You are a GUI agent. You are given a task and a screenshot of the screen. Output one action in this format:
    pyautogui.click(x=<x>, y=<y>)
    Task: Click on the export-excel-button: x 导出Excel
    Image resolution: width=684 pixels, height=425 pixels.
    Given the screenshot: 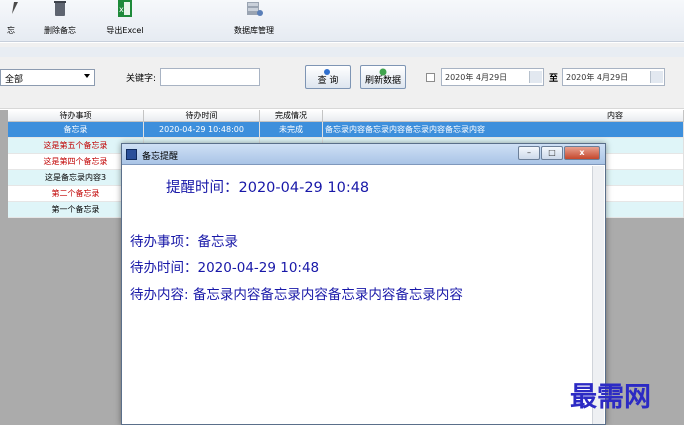 What is the action you would take?
    pyautogui.click(x=125, y=21)
    